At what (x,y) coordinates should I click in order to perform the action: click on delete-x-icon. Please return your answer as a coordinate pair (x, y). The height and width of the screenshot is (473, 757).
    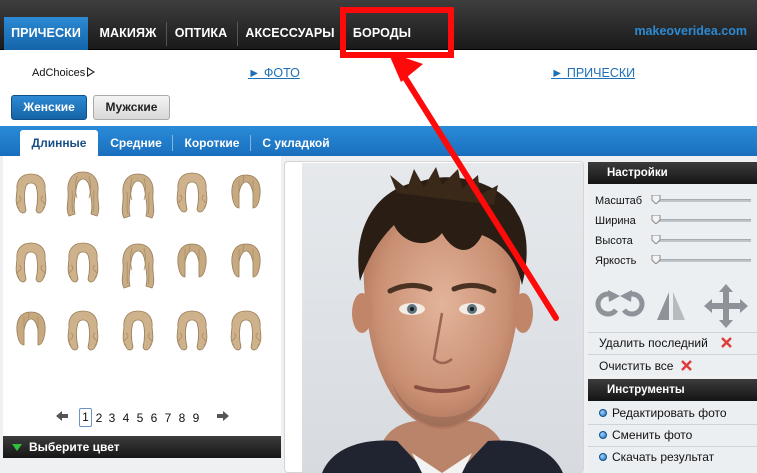
    Looking at the image, I should click on (726, 342).